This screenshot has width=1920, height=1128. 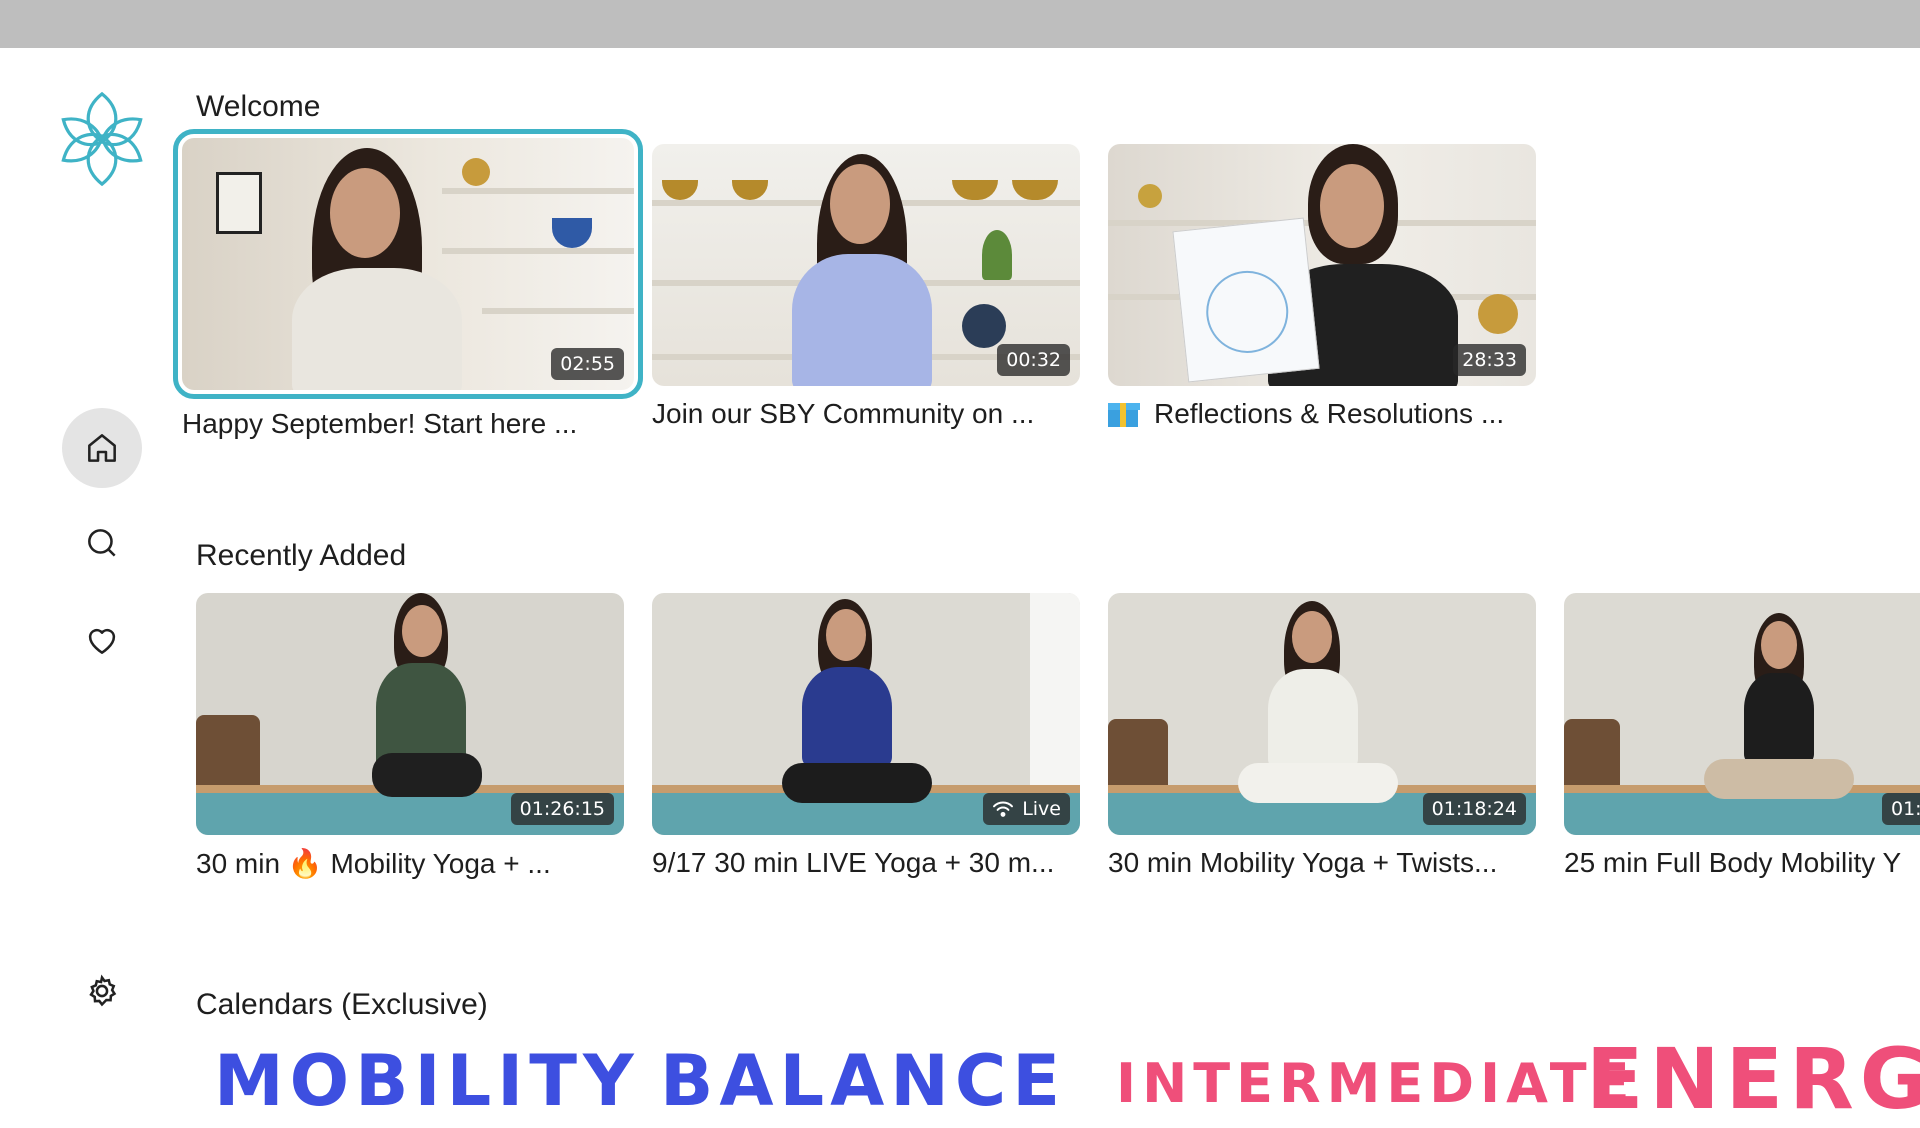 I want to click on section-title-welcome: Welcome, so click(x=258, y=106).